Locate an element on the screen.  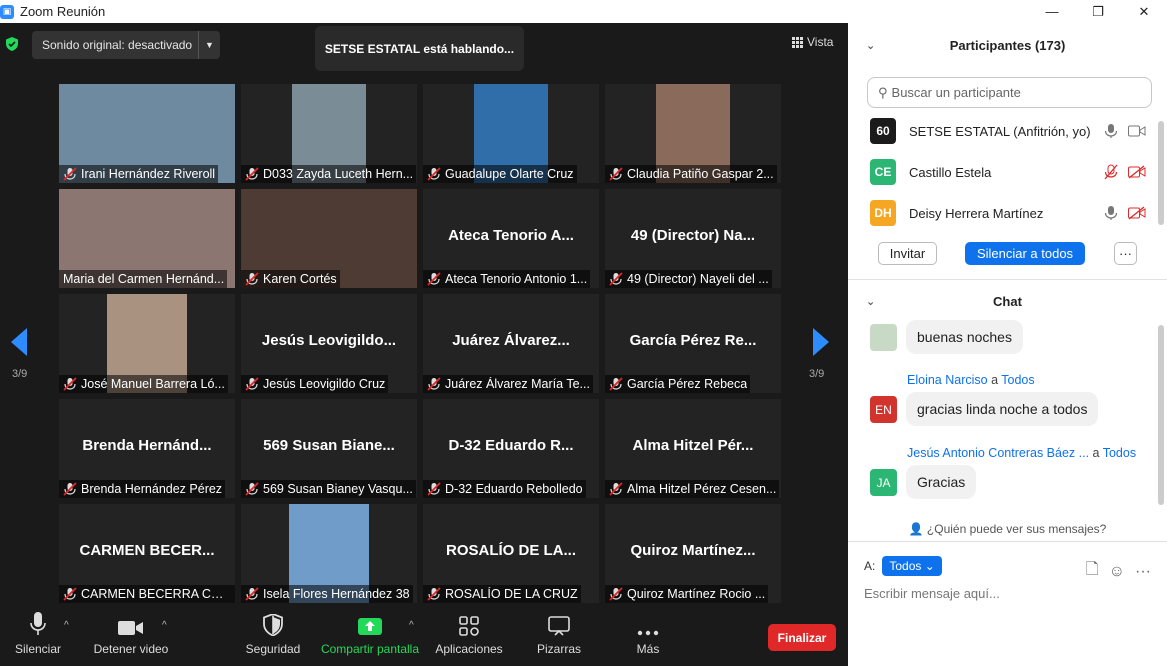
share-options-caret: ^ is located at coordinates (415, 636).